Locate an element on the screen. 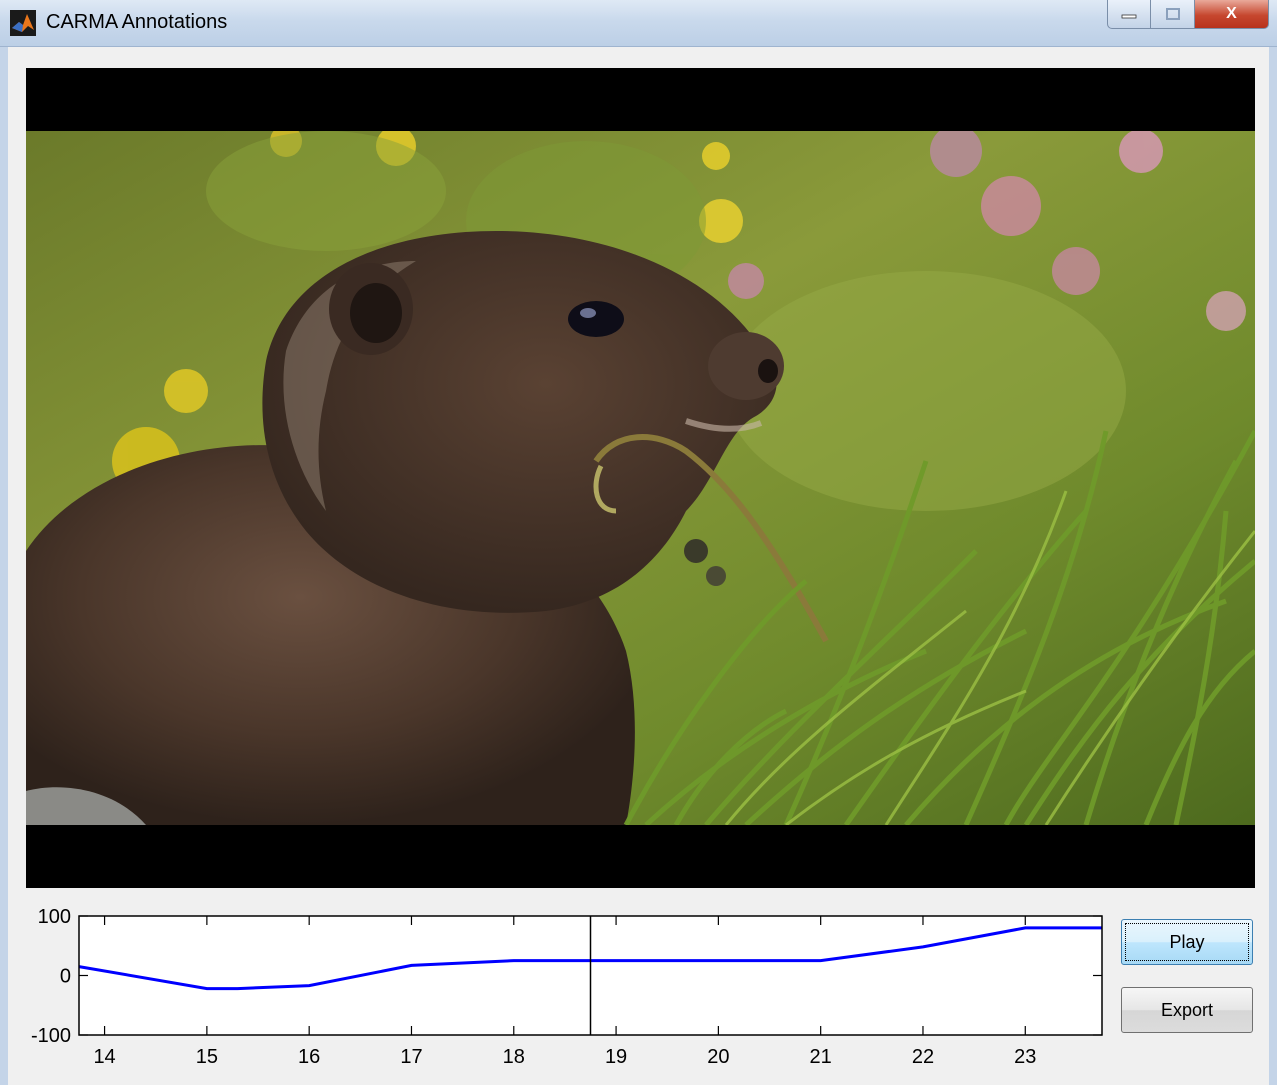  x-tick-label-23: 23 is located at coordinates (1025, 1057).